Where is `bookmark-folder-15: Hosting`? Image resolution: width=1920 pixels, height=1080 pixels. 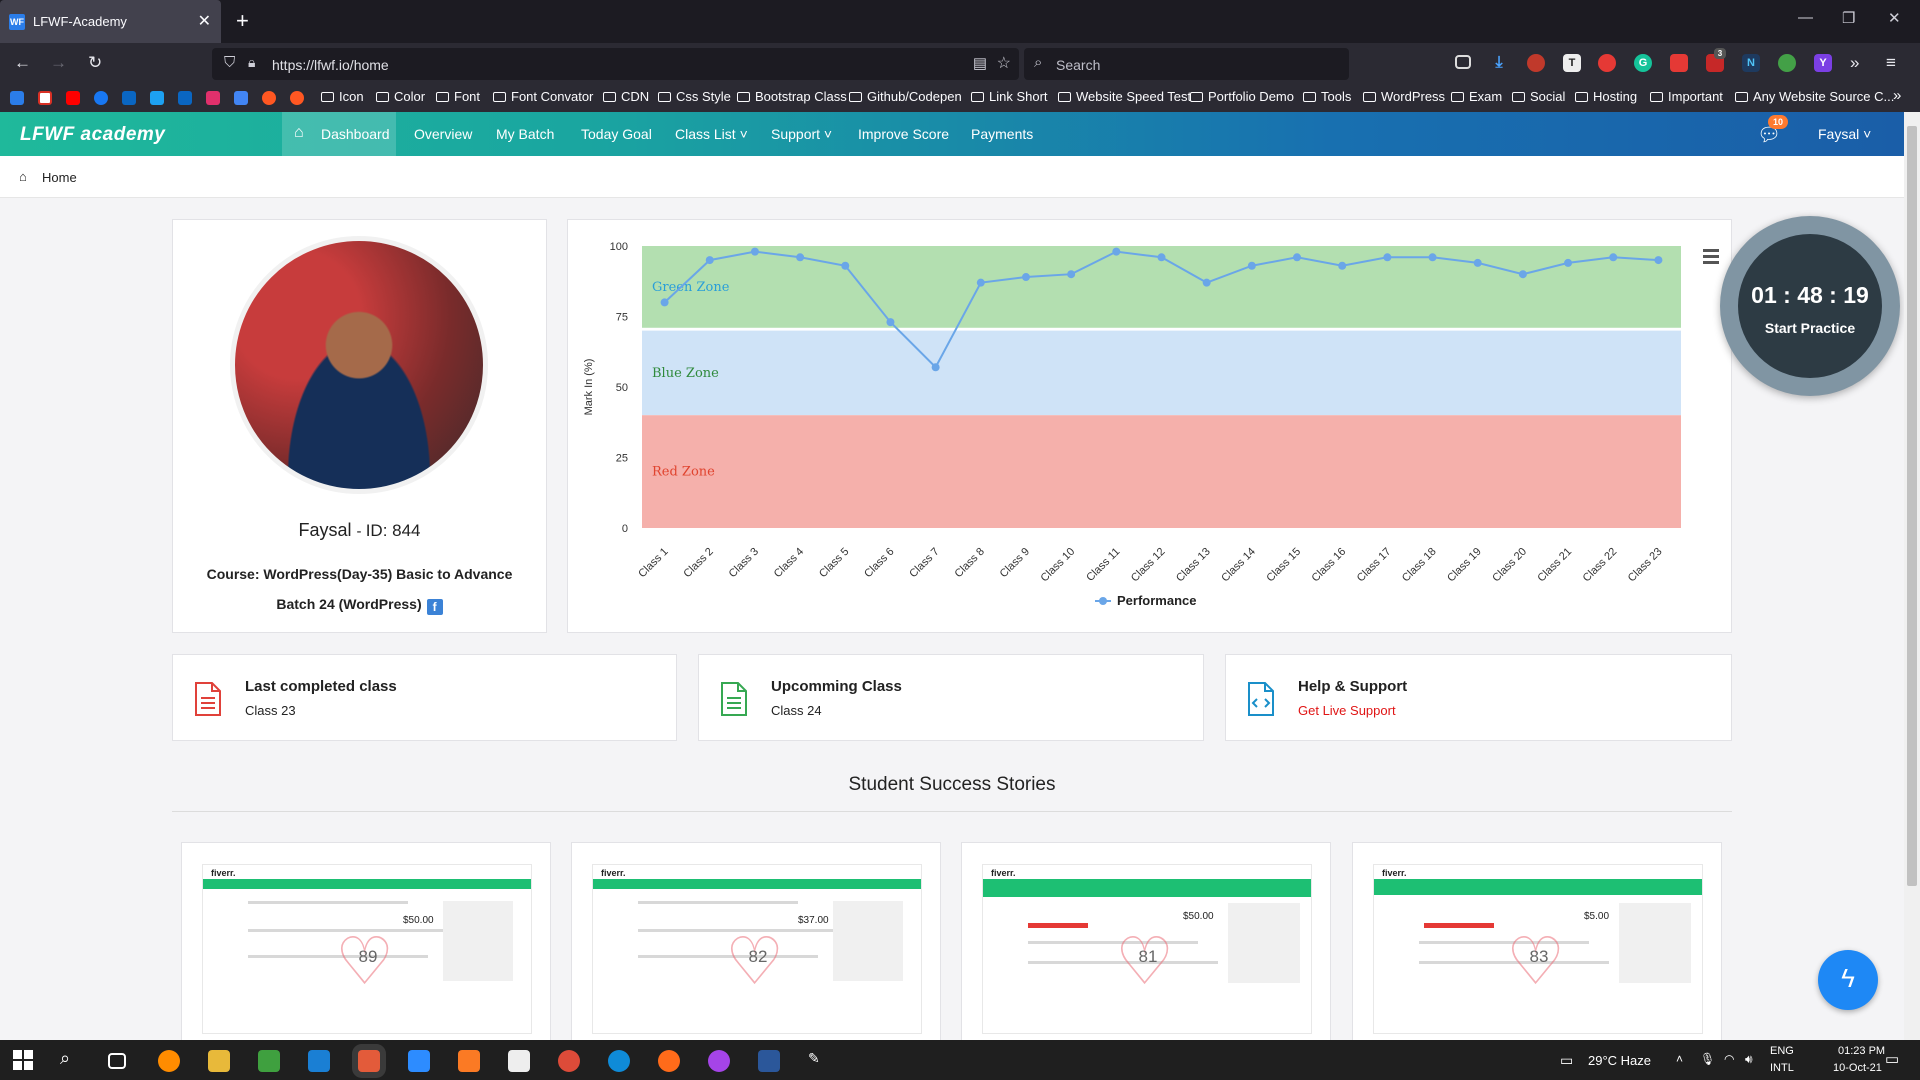 bookmark-folder-15: Hosting is located at coordinates (1606, 96).